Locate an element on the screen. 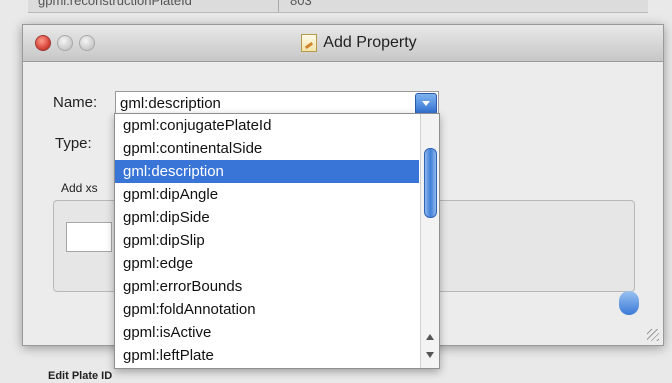  dropdown-item: gpml:errorBounds is located at coordinates (267, 286).